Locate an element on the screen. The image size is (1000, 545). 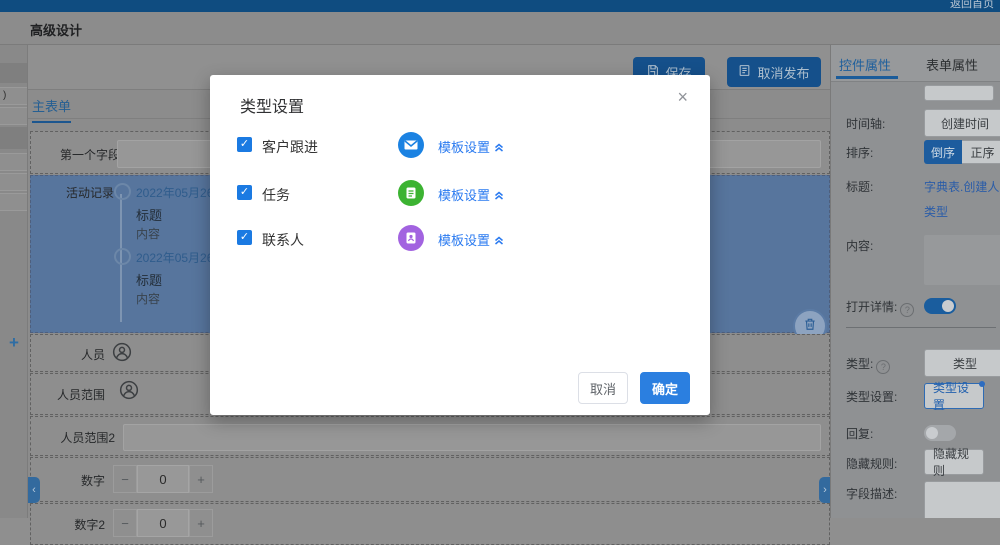
type-item-contact: ✓ 联系人 模板设置 is located at coordinates (460, 238).